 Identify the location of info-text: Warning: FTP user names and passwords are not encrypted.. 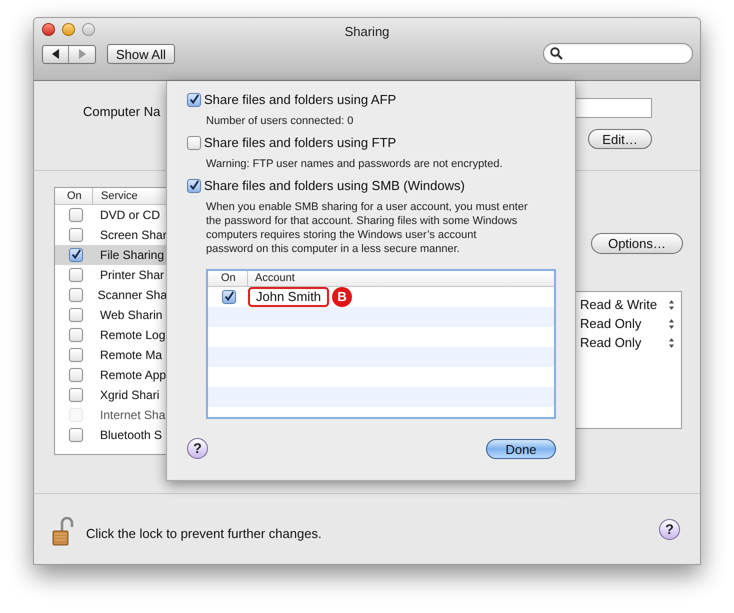
(354, 163).